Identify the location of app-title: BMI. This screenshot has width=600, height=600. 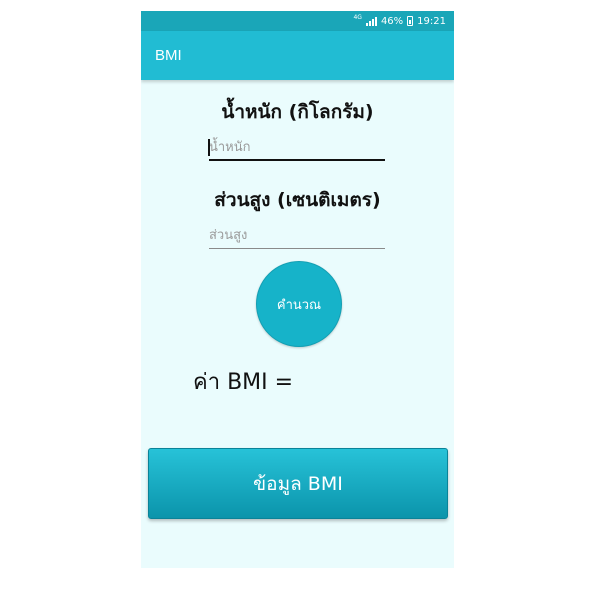
(168, 55).